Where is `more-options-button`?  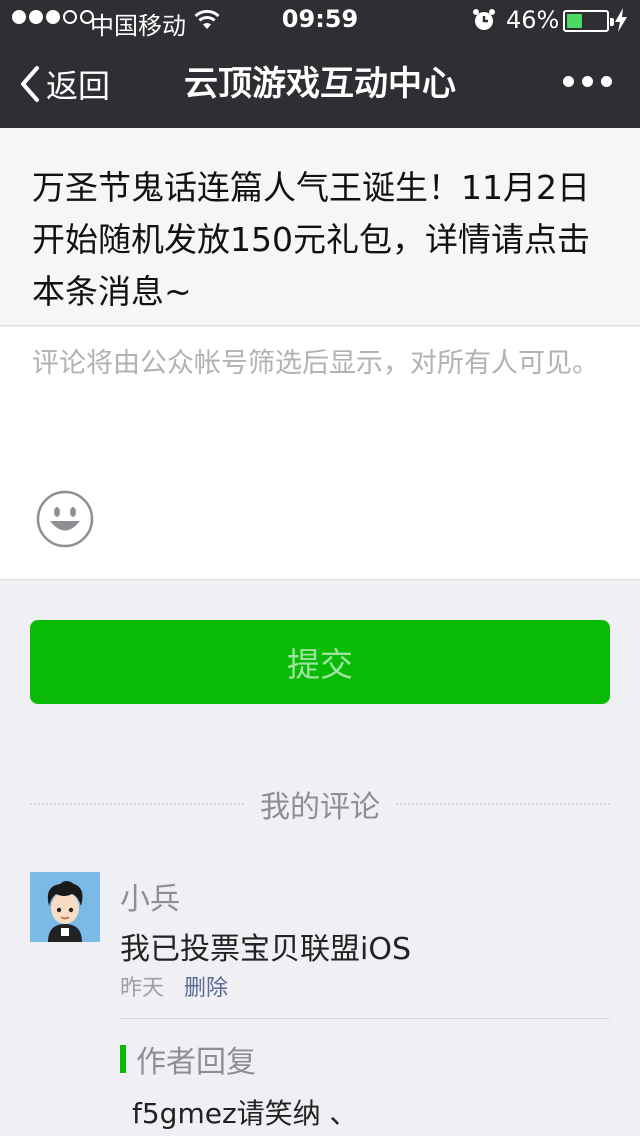 more-options-button is located at coordinates (587, 81).